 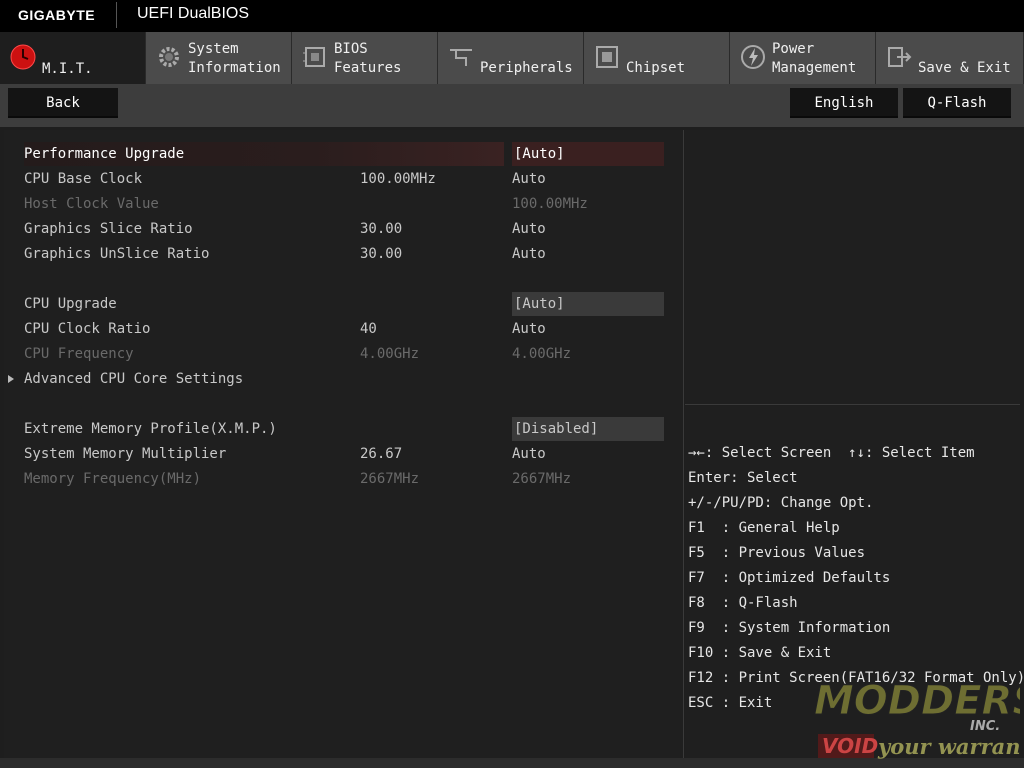 I want to click on setting-cpu-upgrade: CPU Upgrade [Auto], so click(x=344, y=304).